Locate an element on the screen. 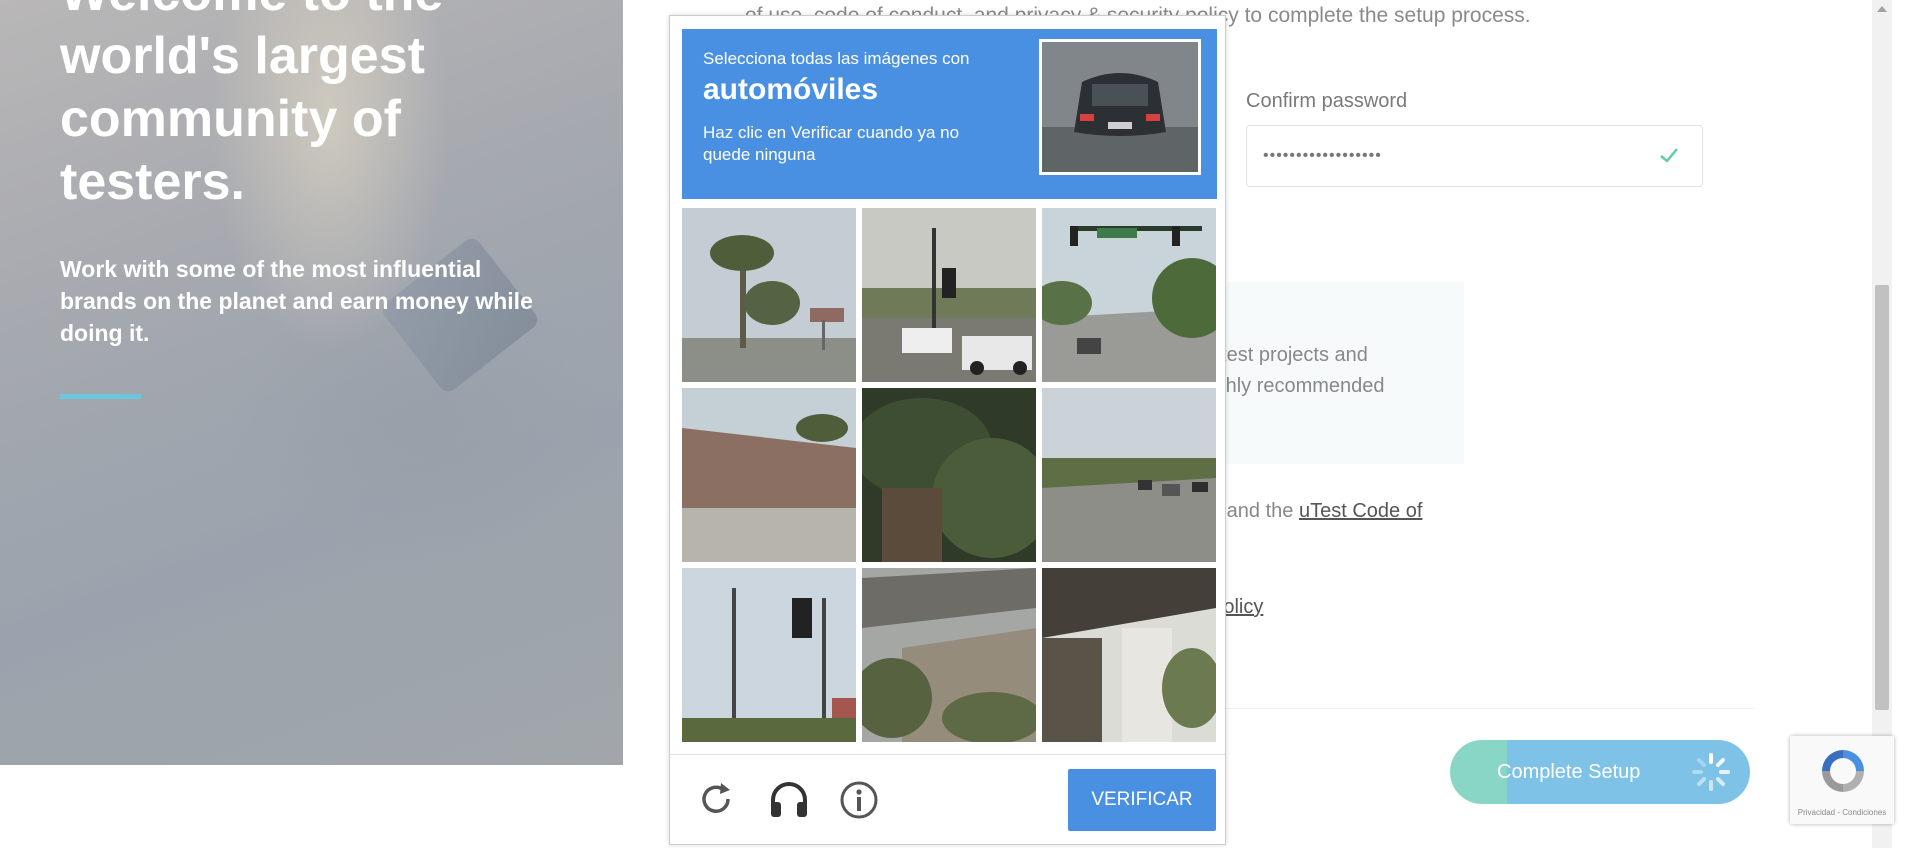 This screenshot has height=848, width=1920. terms-line: e and the uTest Code of is located at coordinates (1316, 511).